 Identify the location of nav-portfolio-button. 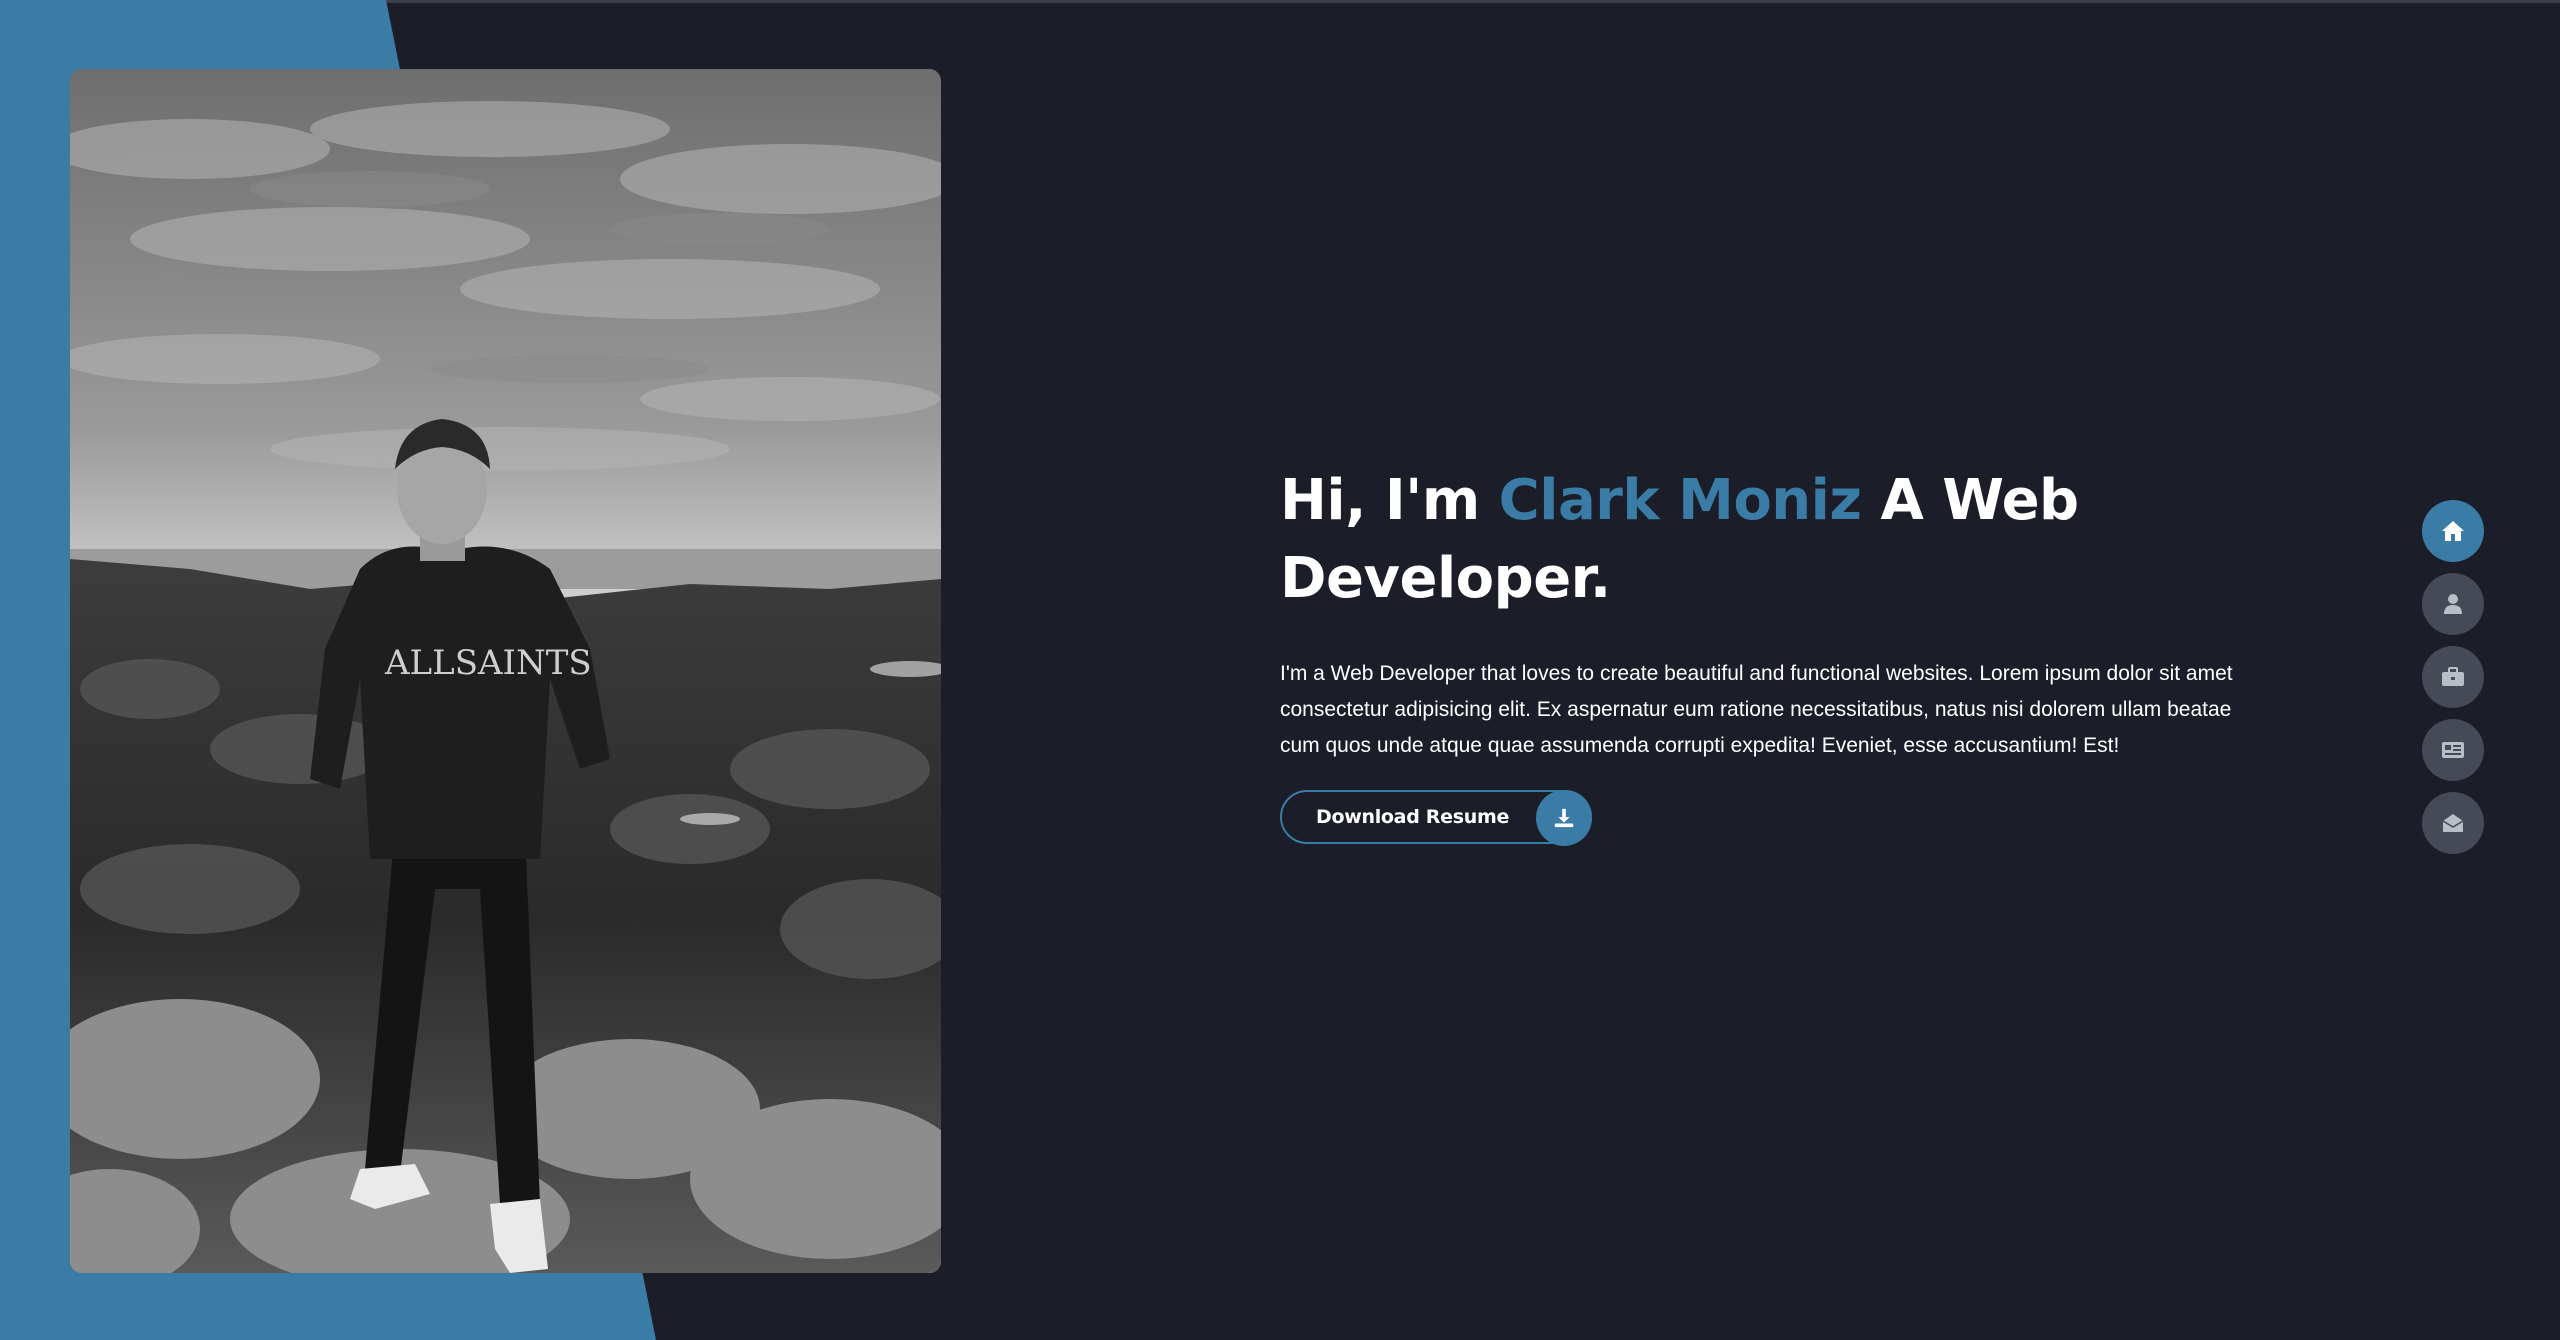
(2453, 677).